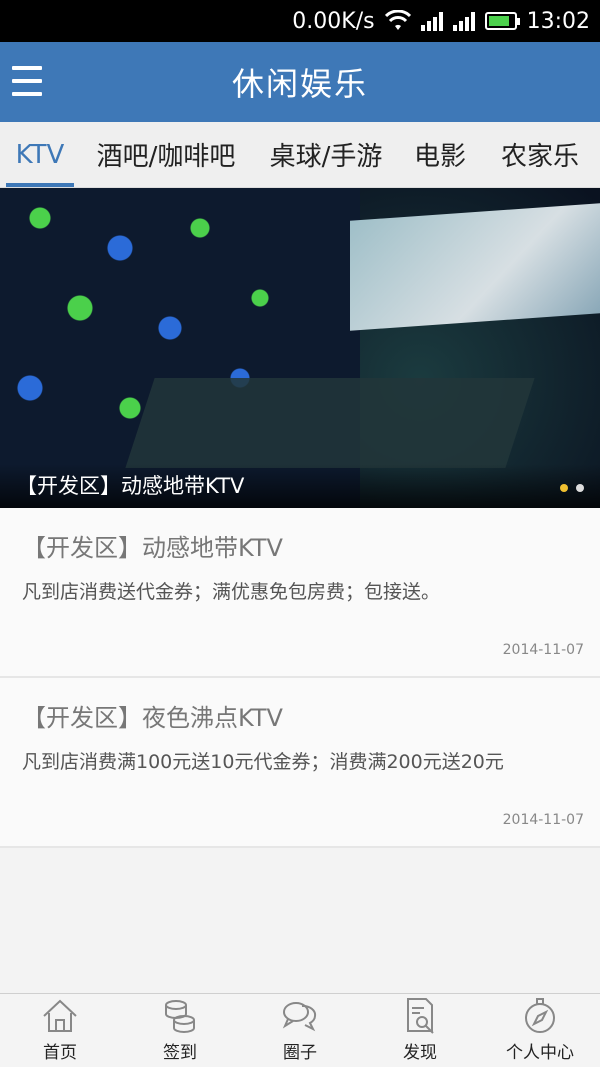  What do you see at coordinates (180, 1053) in the screenshot?
I see `nav-checkin-label: 签到` at bounding box center [180, 1053].